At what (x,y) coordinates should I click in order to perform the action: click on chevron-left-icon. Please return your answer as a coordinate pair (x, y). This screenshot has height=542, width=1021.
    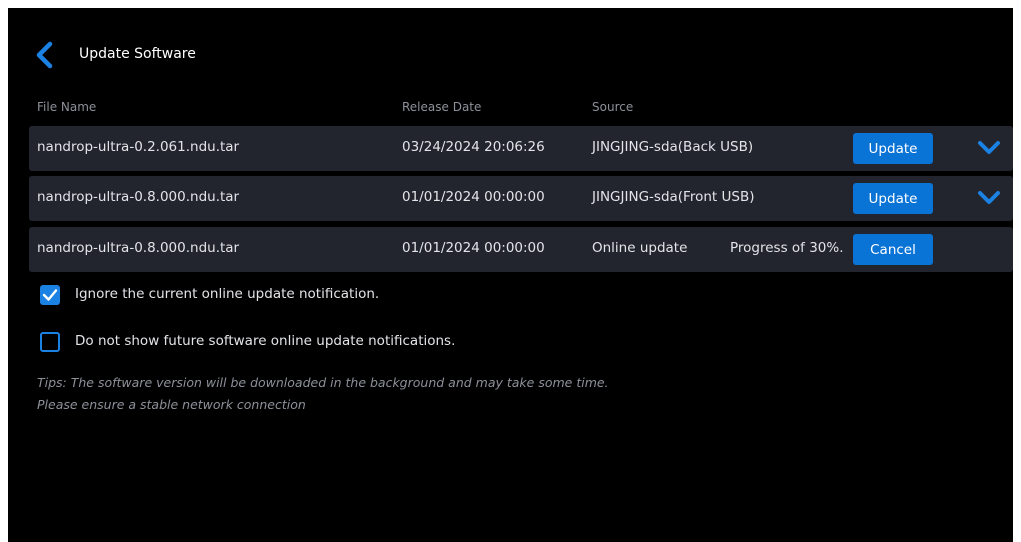
    Looking at the image, I should click on (44, 55).